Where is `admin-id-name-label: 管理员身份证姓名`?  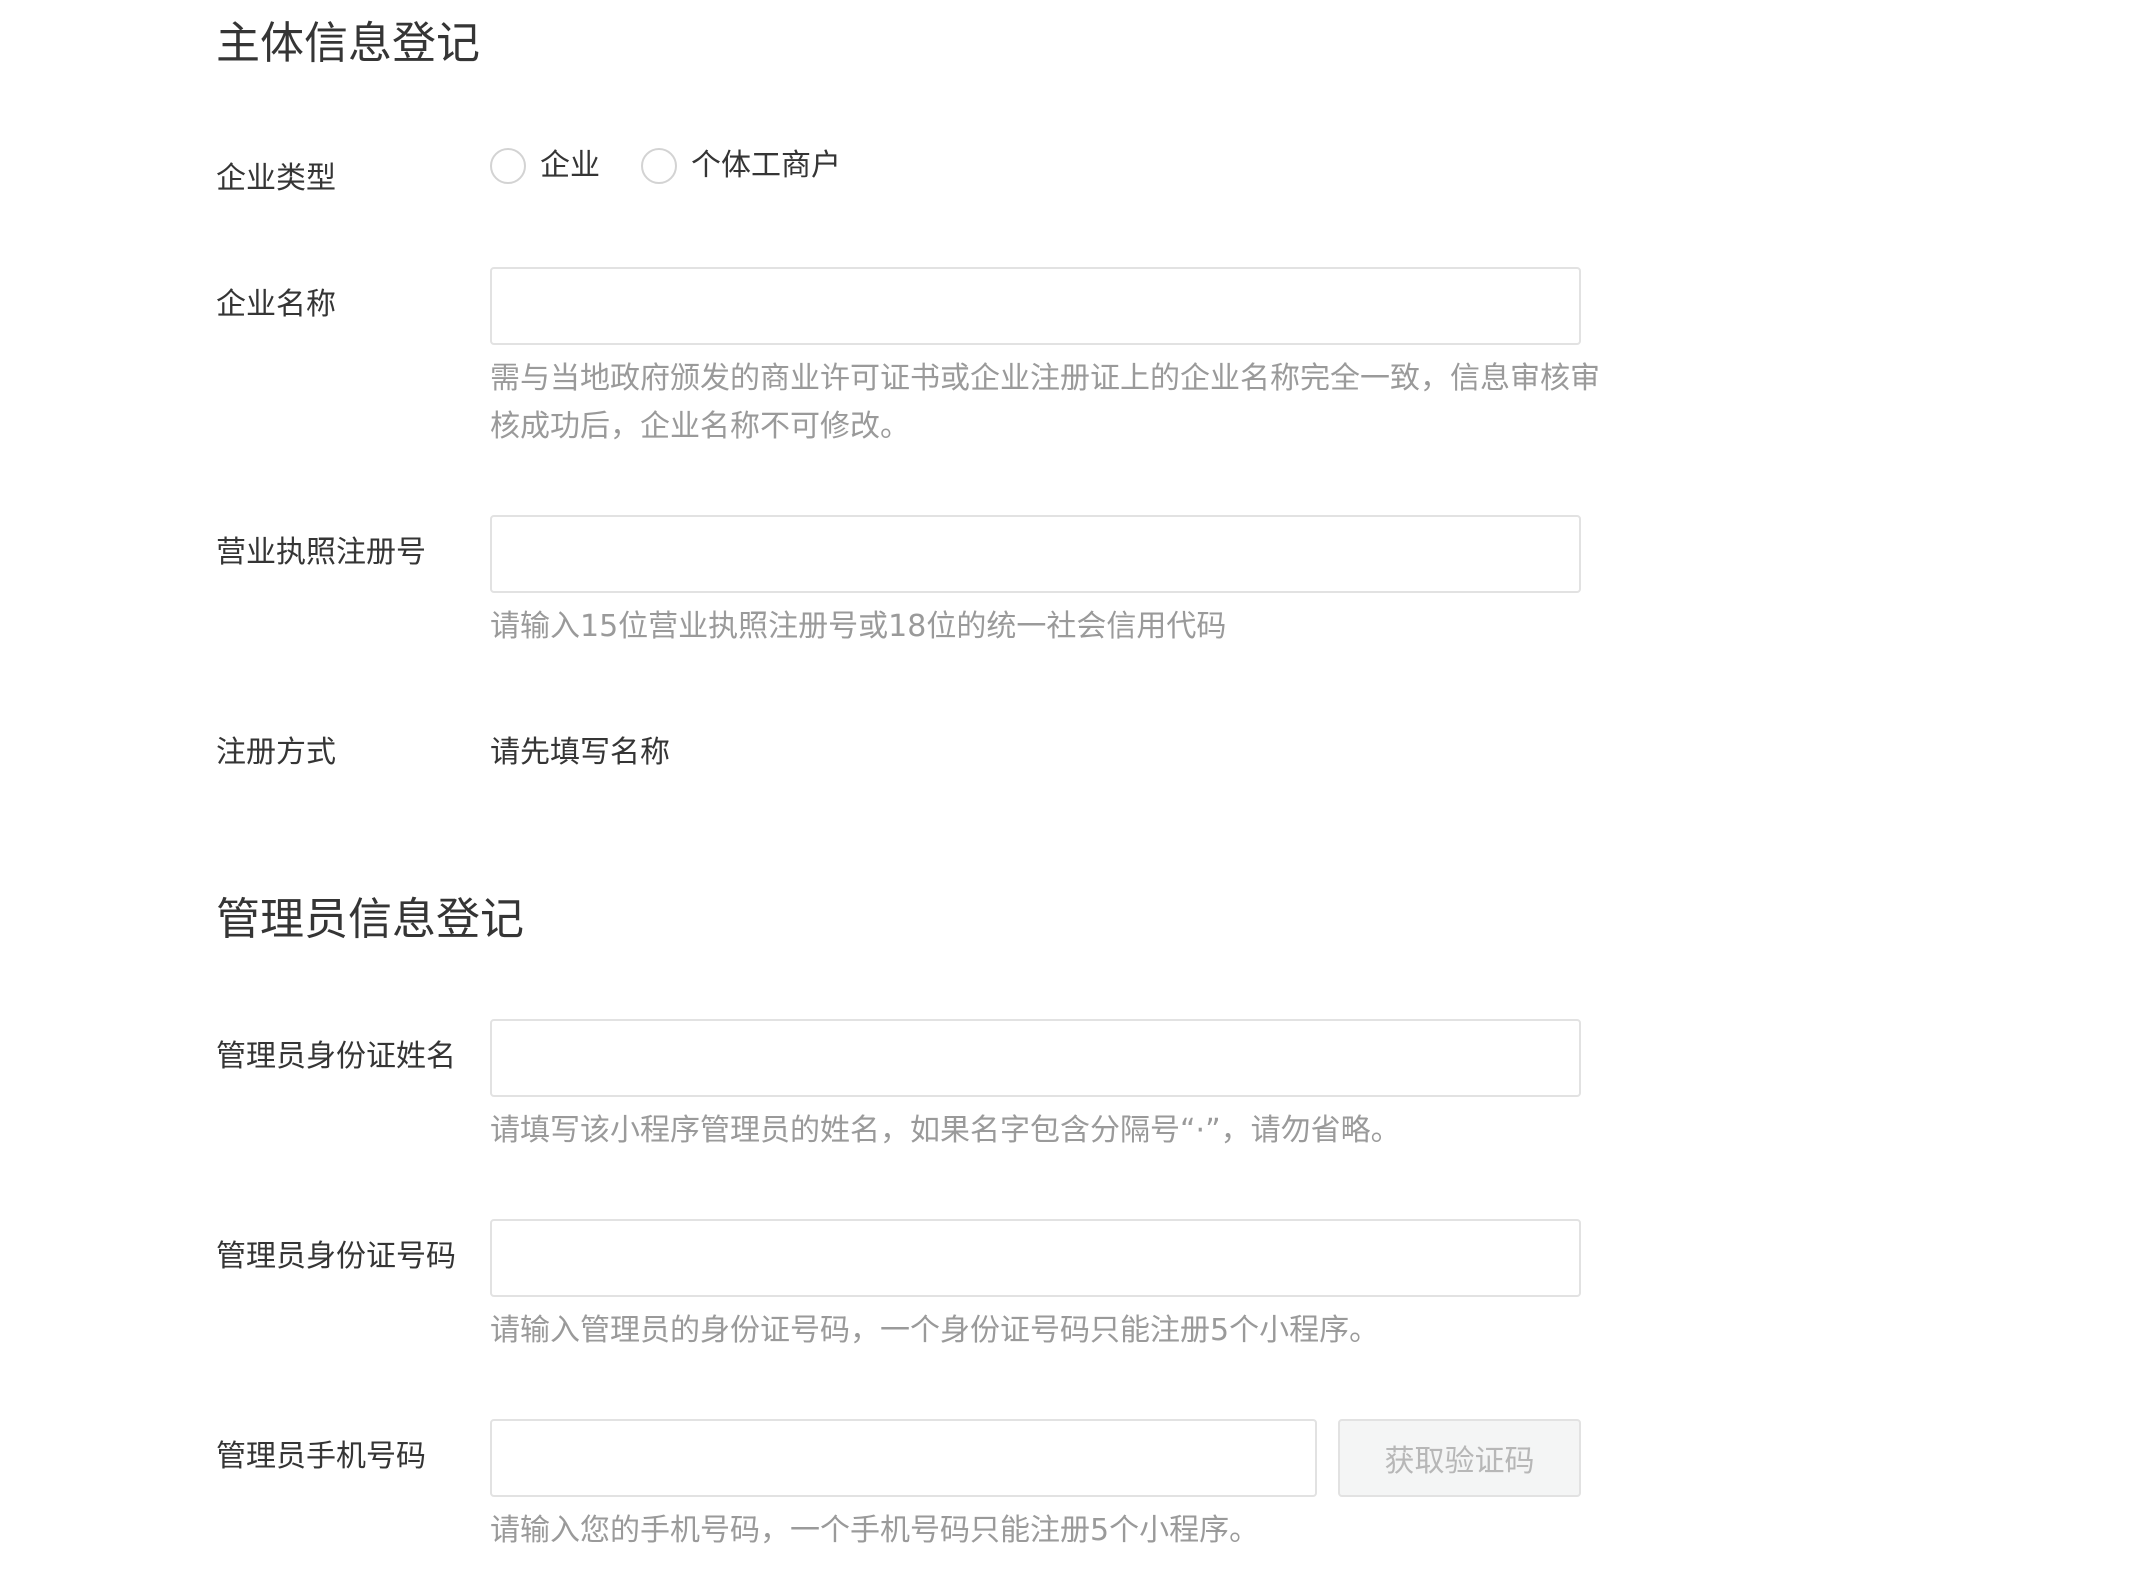 admin-id-name-label: 管理员身份证姓名 is located at coordinates (336, 1056).